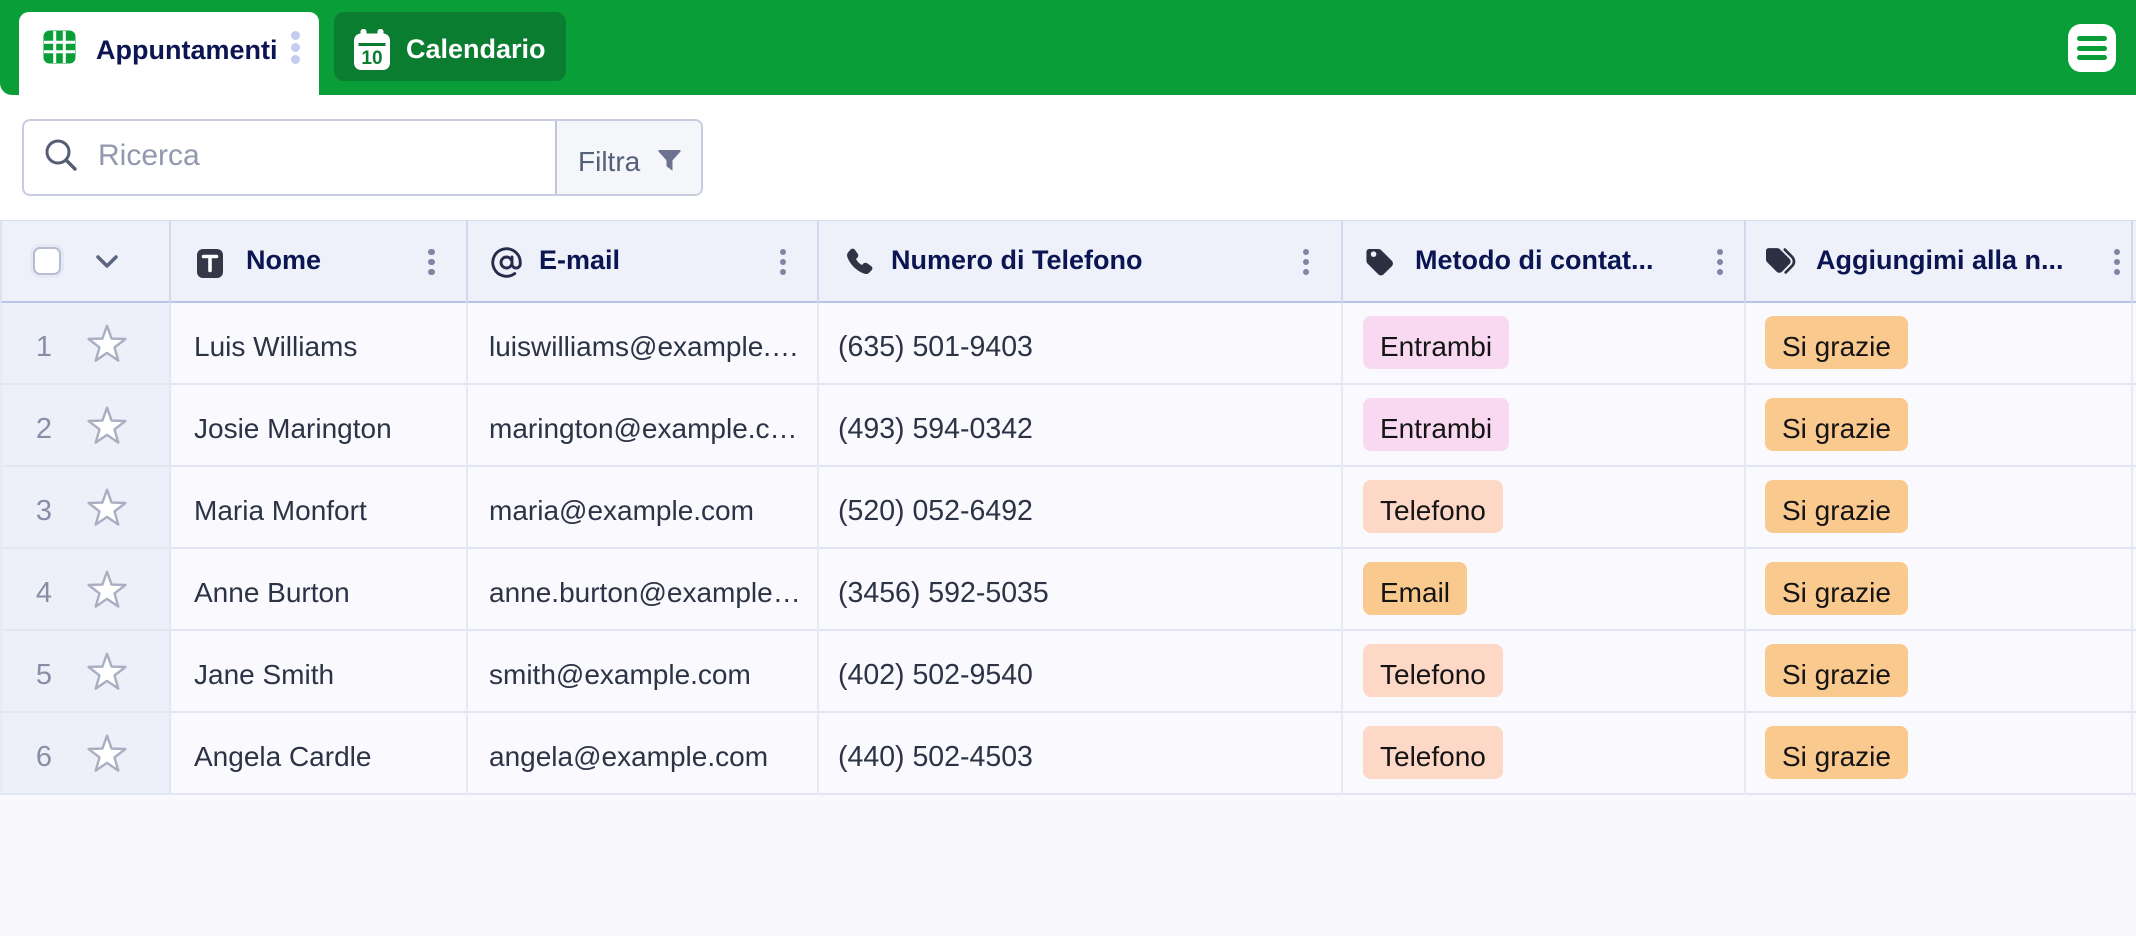  What do you see at coordinates (371, 58) in the screenshot?
I see `svg-text: 10` at bounding box center [371, 58].